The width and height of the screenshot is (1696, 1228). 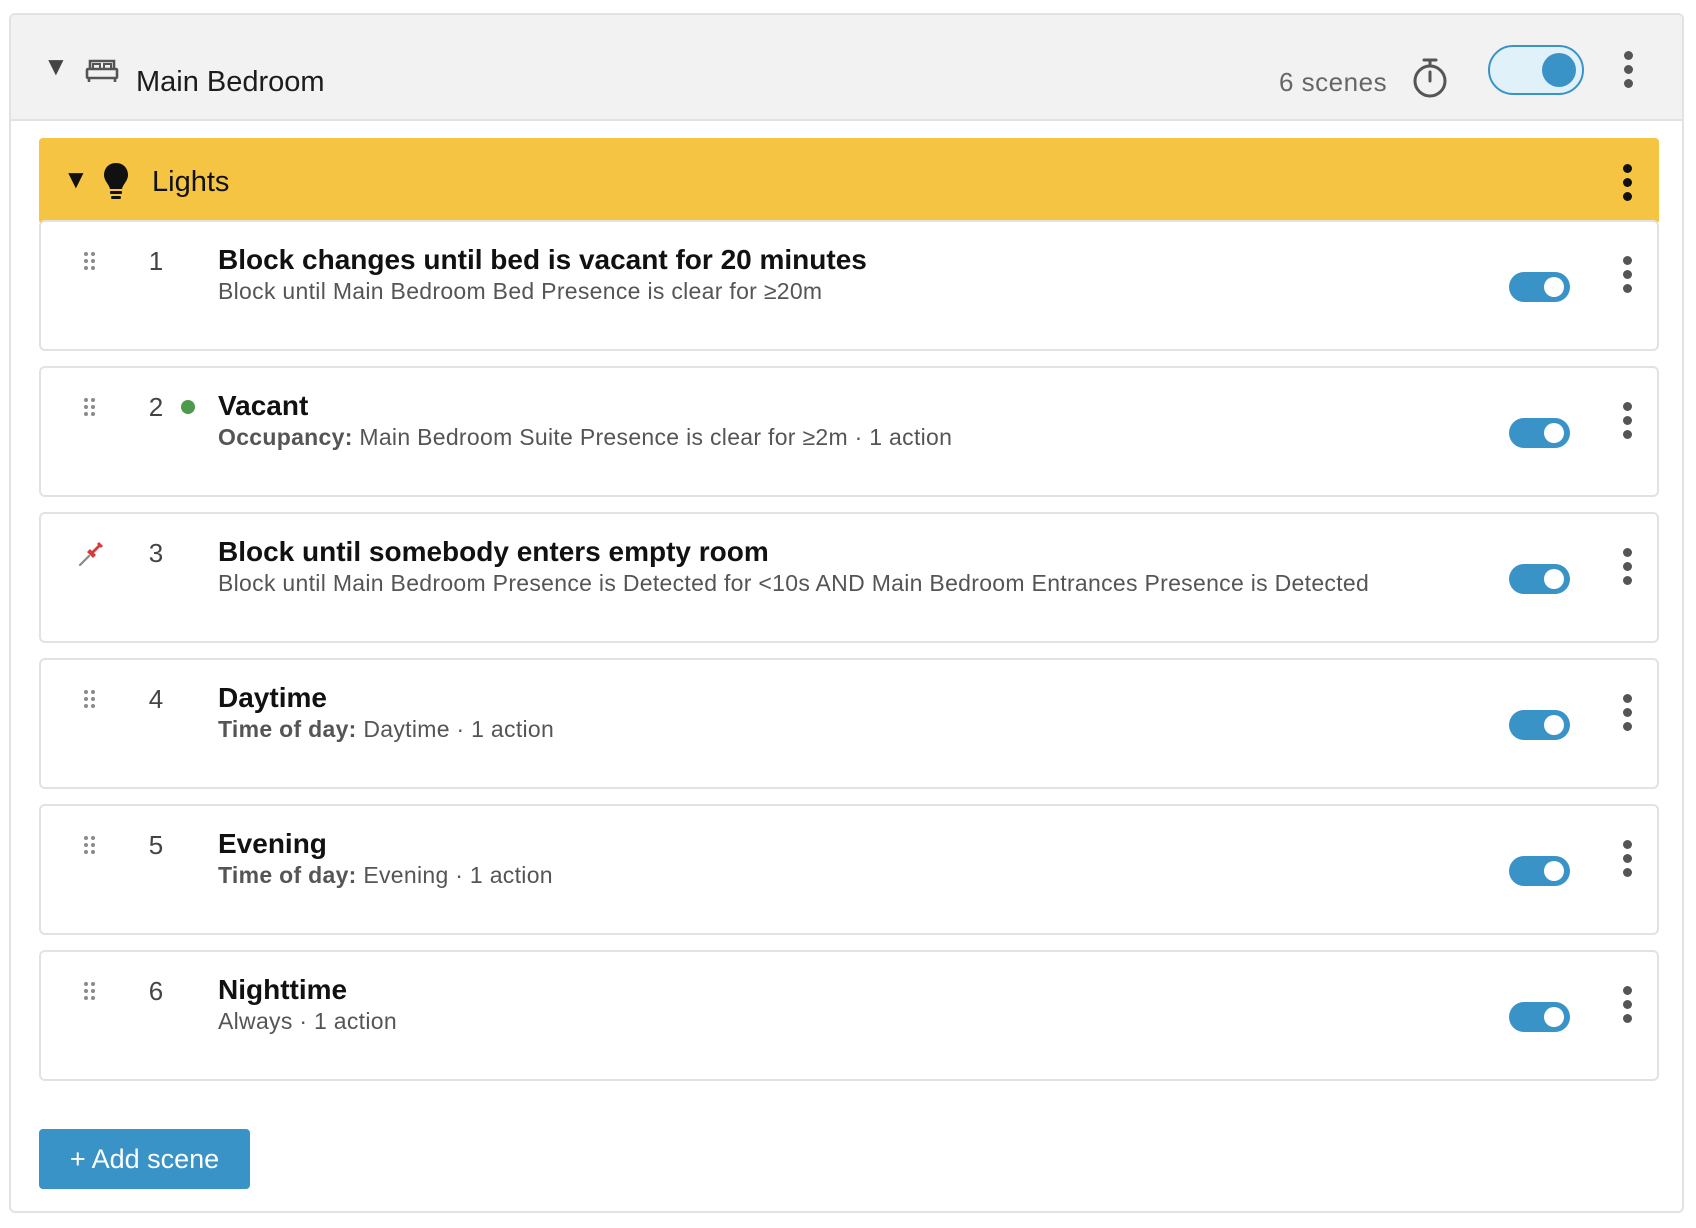 What do you see at coordinates (102, 72) in the screenshot?
I see `bed-icon` at bounding box center [102, 72].